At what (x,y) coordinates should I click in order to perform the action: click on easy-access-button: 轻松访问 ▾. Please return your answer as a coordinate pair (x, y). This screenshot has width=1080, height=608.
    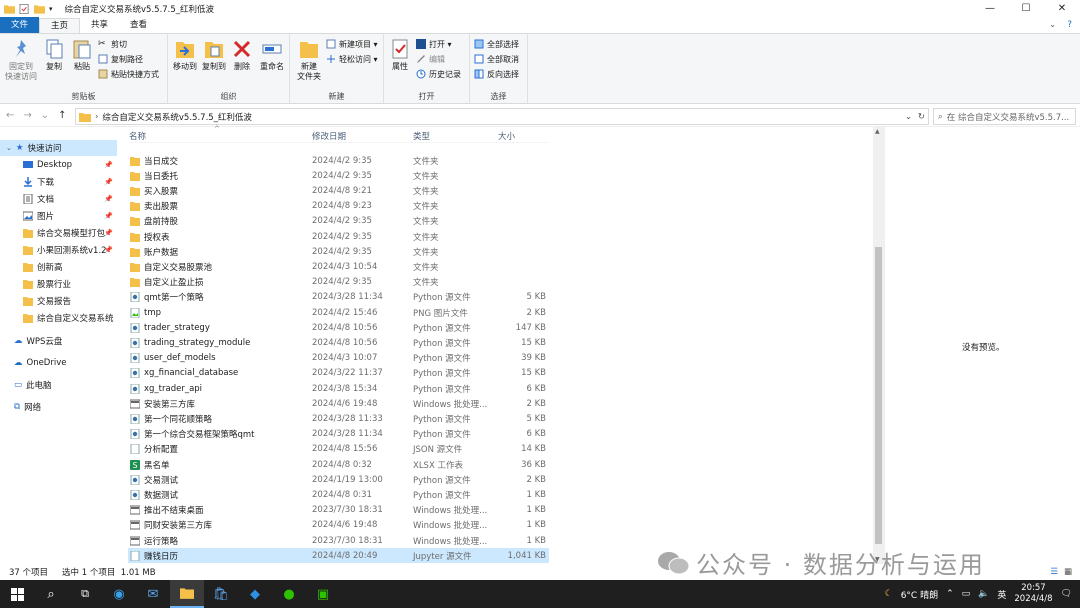
    Looking at the image, I should click on (352, 59).